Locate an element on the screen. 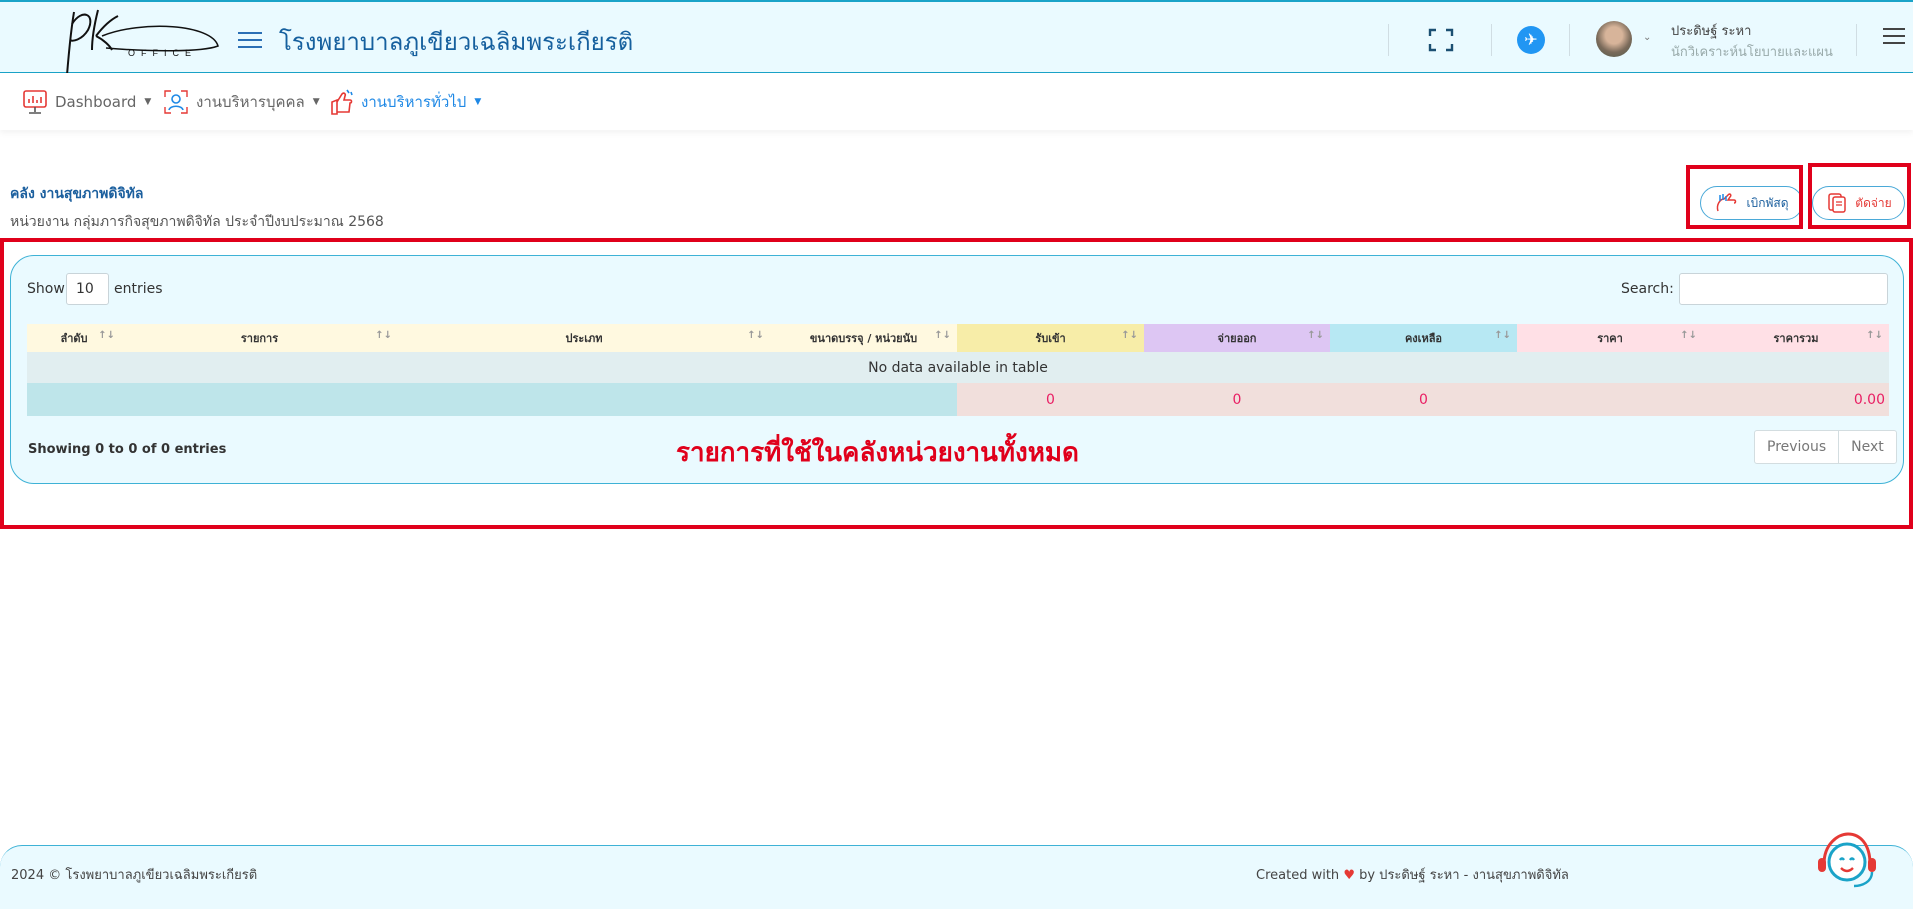 The height and width of the screenshot is (909, 1913). totals-row: 0 0 0 0.00 is located at coordinates (958, 399).